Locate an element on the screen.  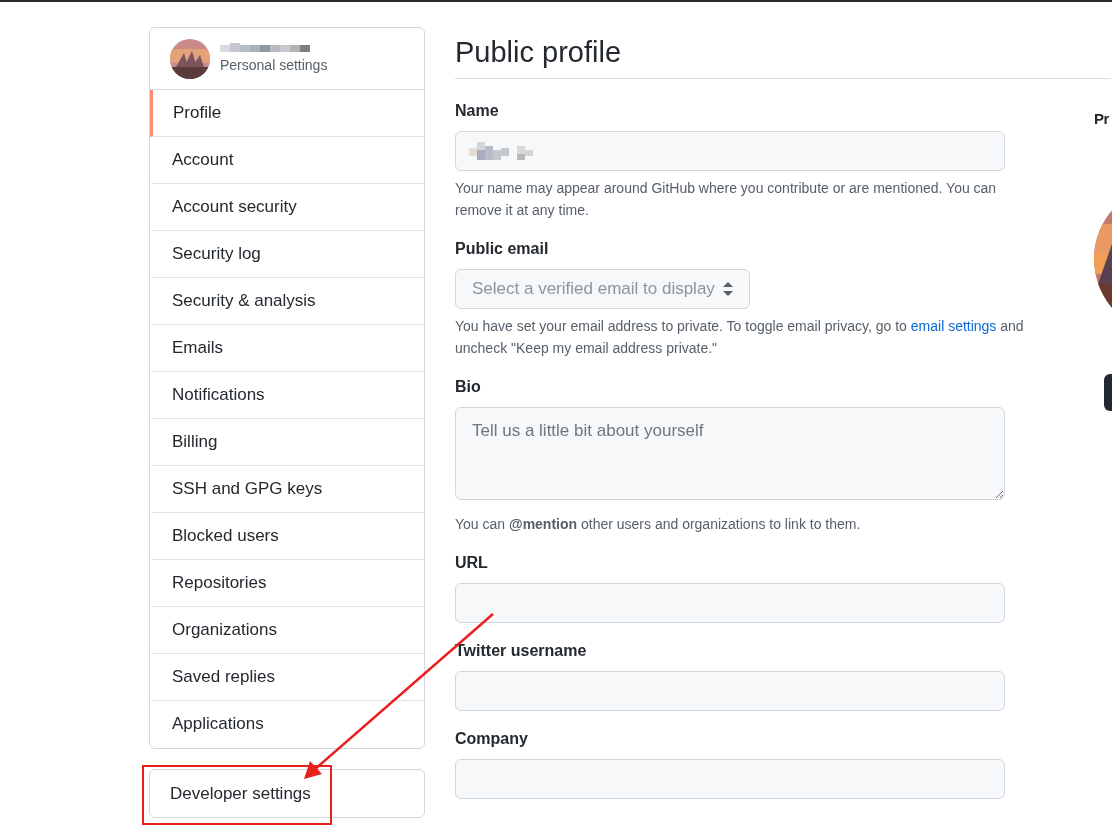
subtitle: Personal settings is located at coordinates (274, 64).